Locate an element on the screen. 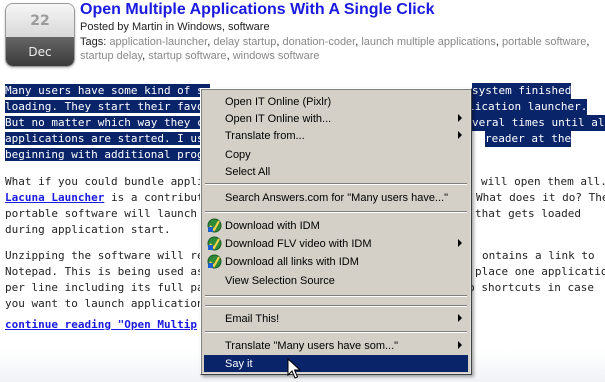 The width and height of the screenshot is (605, 382). body-text-line: Unzipping the software will reveal is located at coordinates (118, 255).